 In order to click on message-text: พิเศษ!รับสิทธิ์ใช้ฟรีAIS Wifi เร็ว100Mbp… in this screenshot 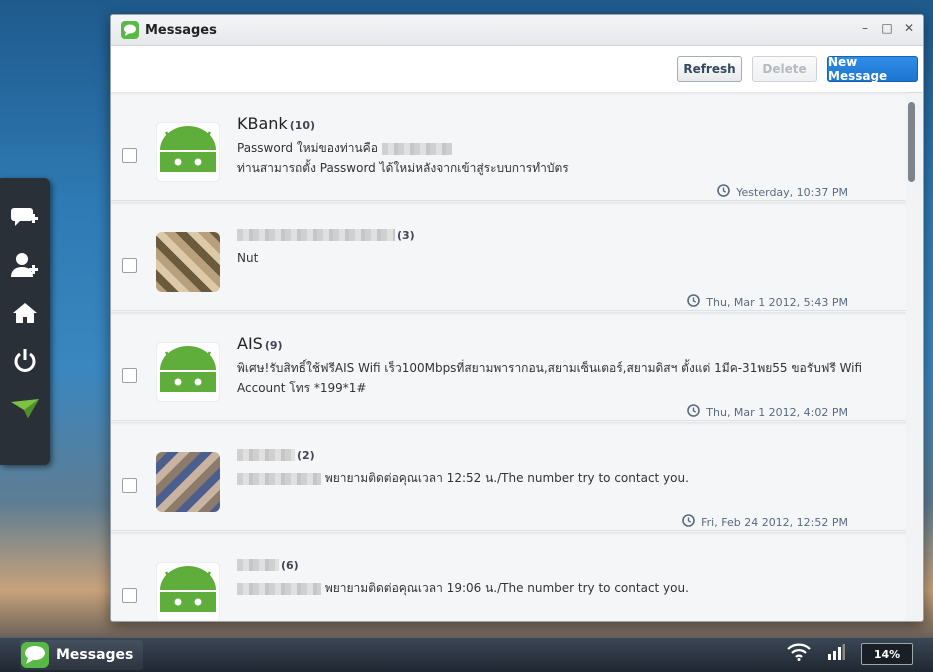, I will do `click(550, 368)`.